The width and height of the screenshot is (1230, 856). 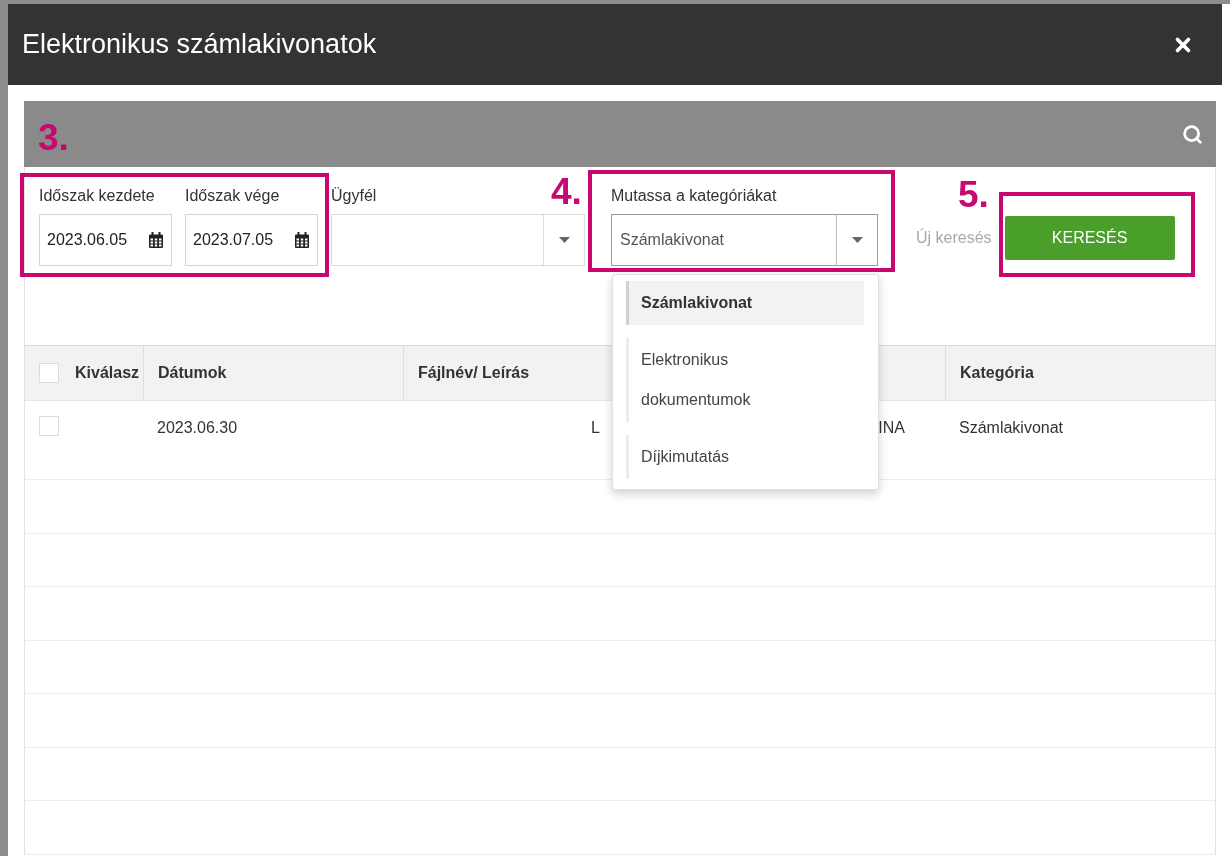 What do you see at coordinates (474, 373) in the screenshot?
I see `column-header: Fájlnév/ Leírás` at bounding box center [474, 373].